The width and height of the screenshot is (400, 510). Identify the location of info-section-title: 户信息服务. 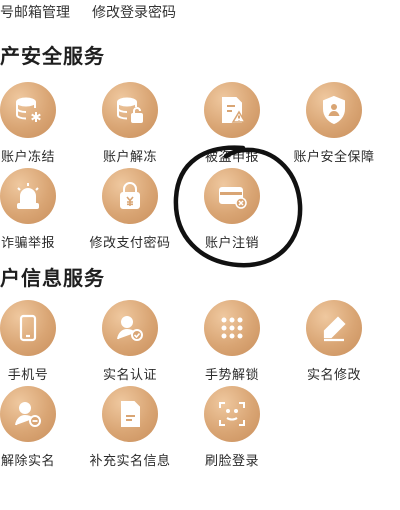
(52, 278).